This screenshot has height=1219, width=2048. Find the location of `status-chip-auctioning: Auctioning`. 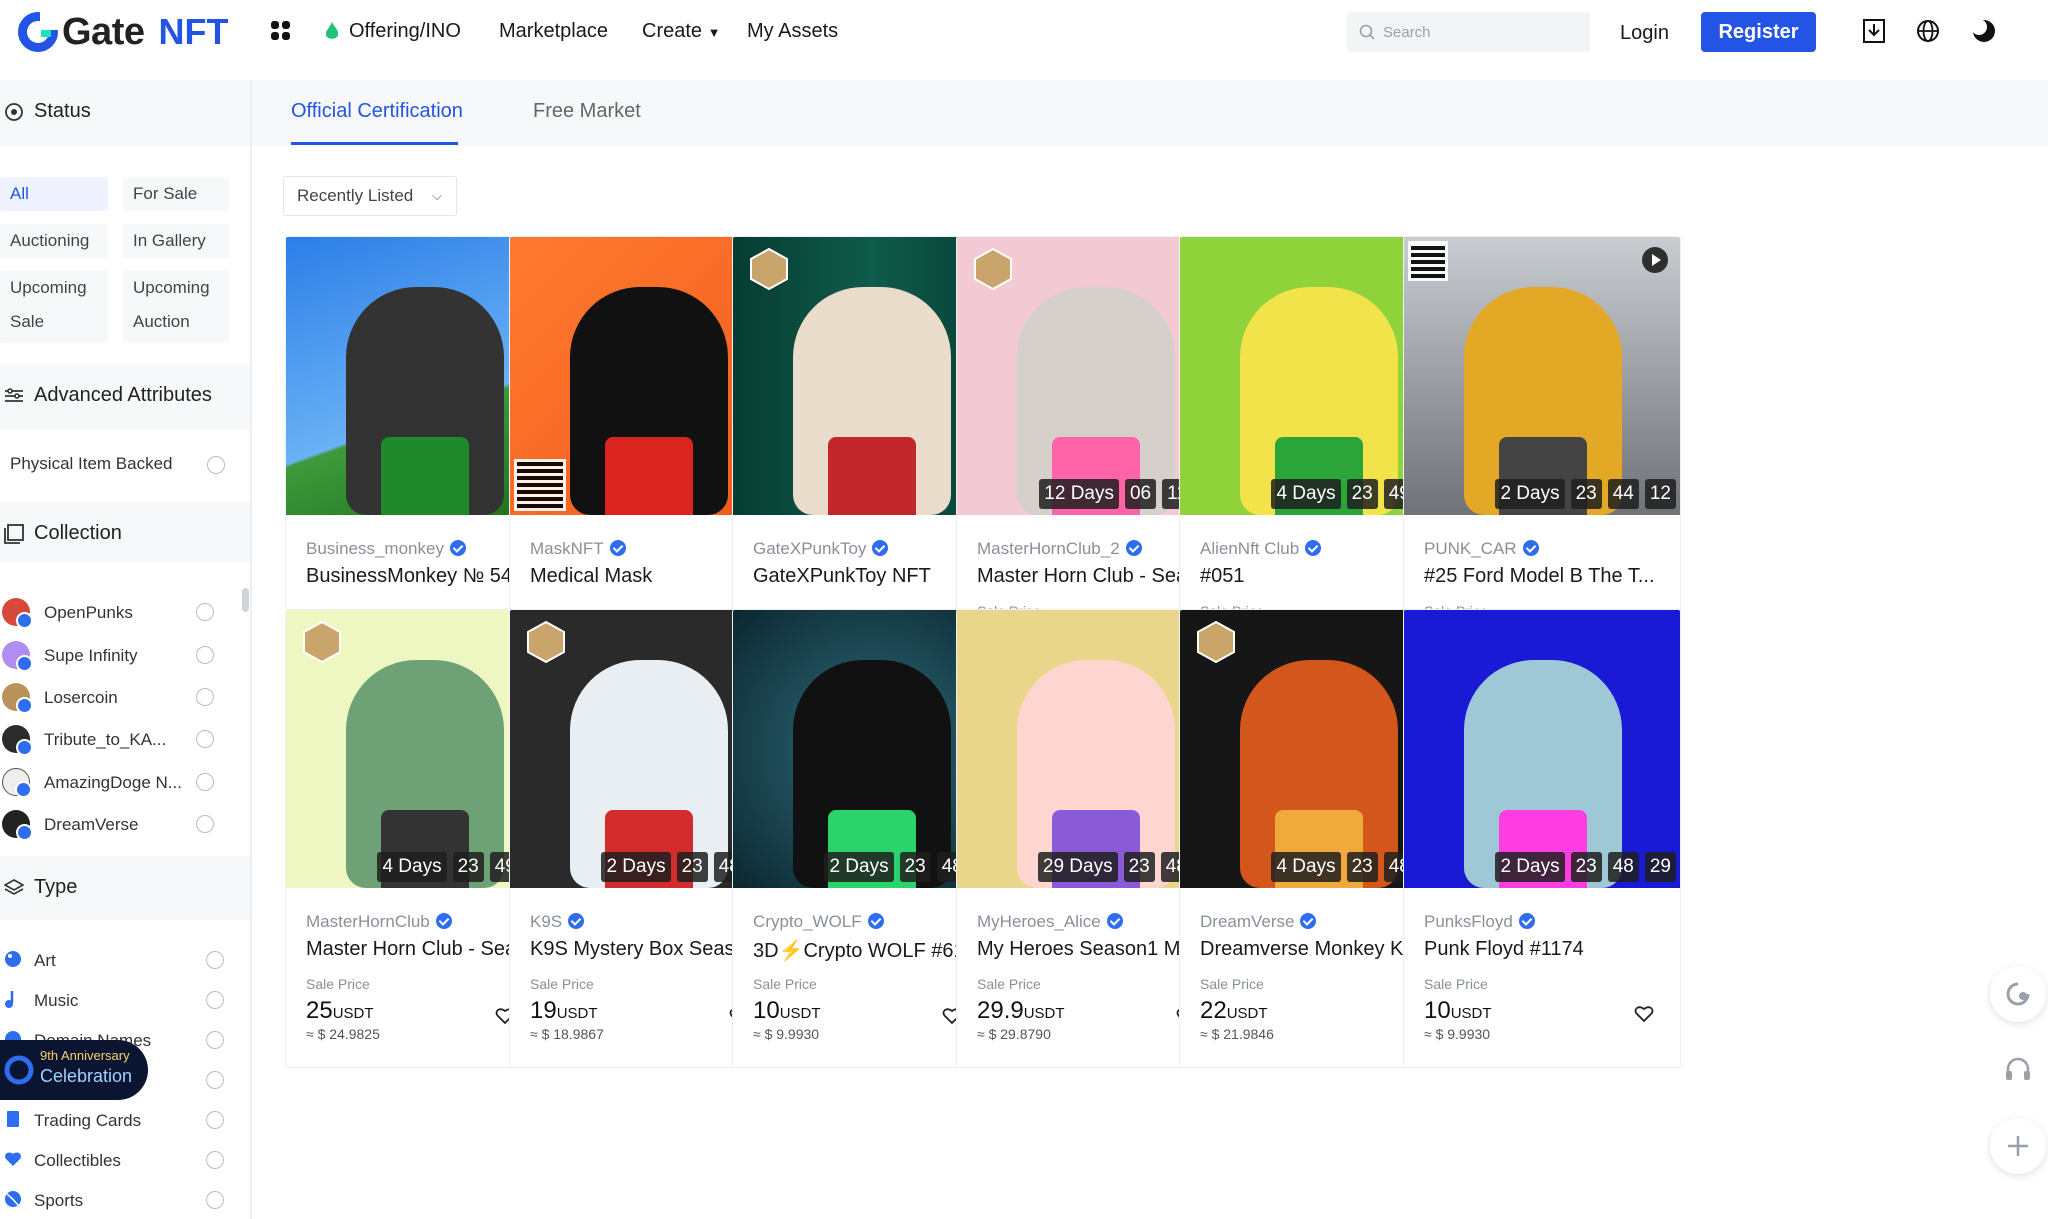

status-chip-auctioning: Auctioning is located at coordinates (54, 241).